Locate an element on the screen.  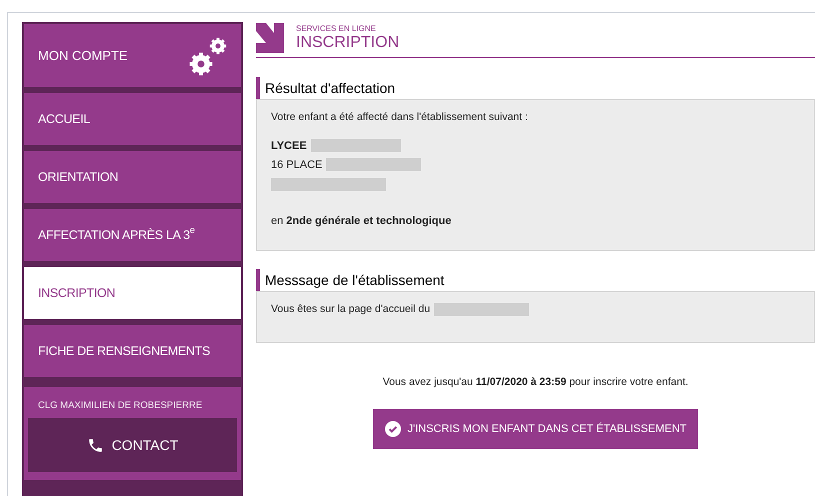
address-line: 16 PLACE is located at coordinates (296, 164).